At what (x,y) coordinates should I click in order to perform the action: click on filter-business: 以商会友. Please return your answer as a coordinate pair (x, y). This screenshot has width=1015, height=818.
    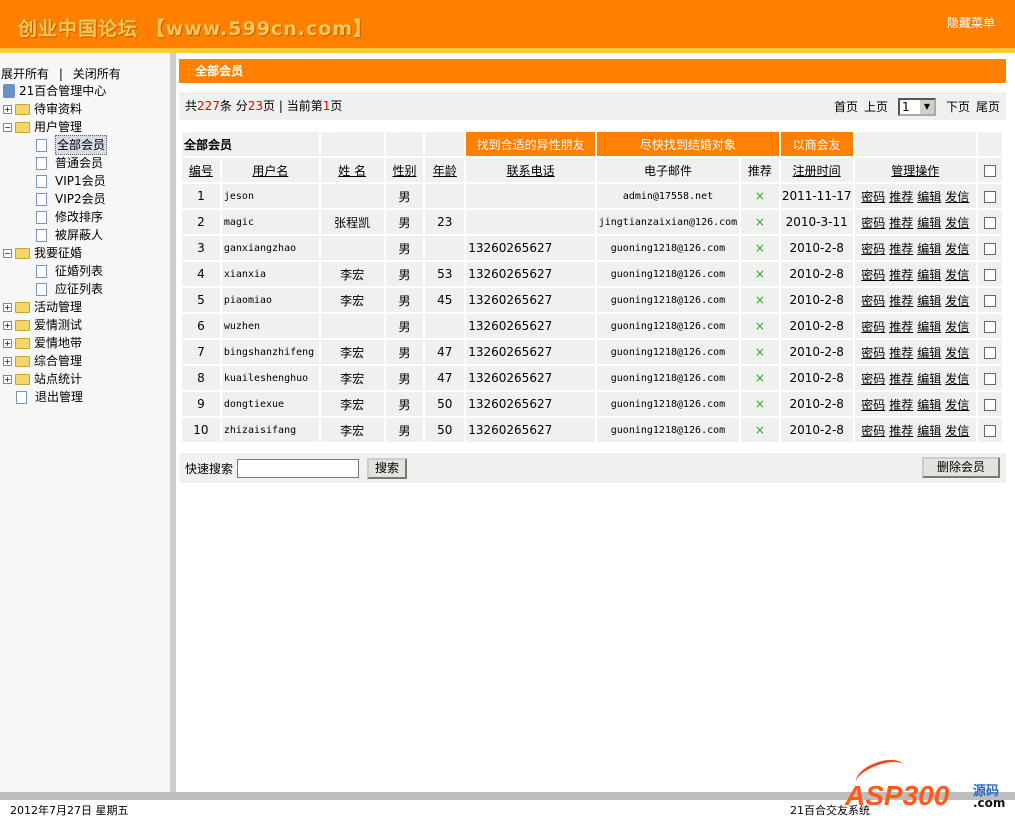
    Looking at the image, I should click on (816, 144).